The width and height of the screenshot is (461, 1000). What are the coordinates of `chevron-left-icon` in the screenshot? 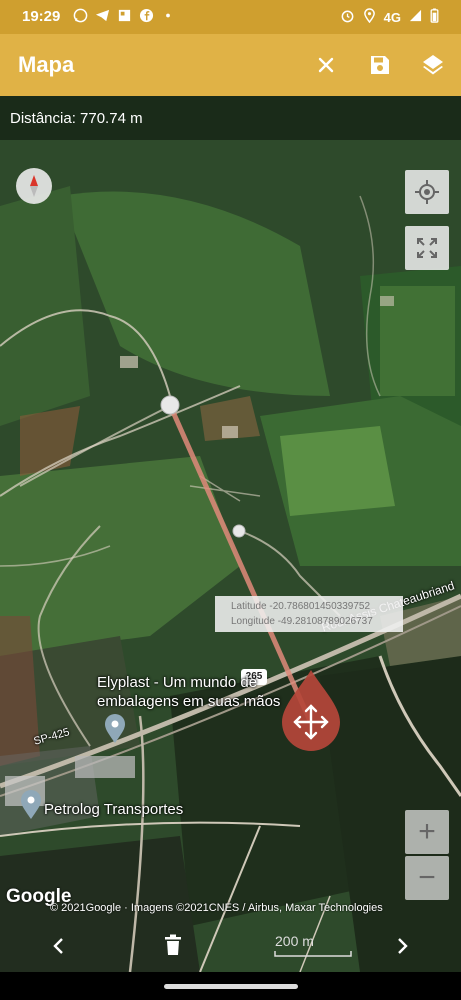 It's located at (58, 946).